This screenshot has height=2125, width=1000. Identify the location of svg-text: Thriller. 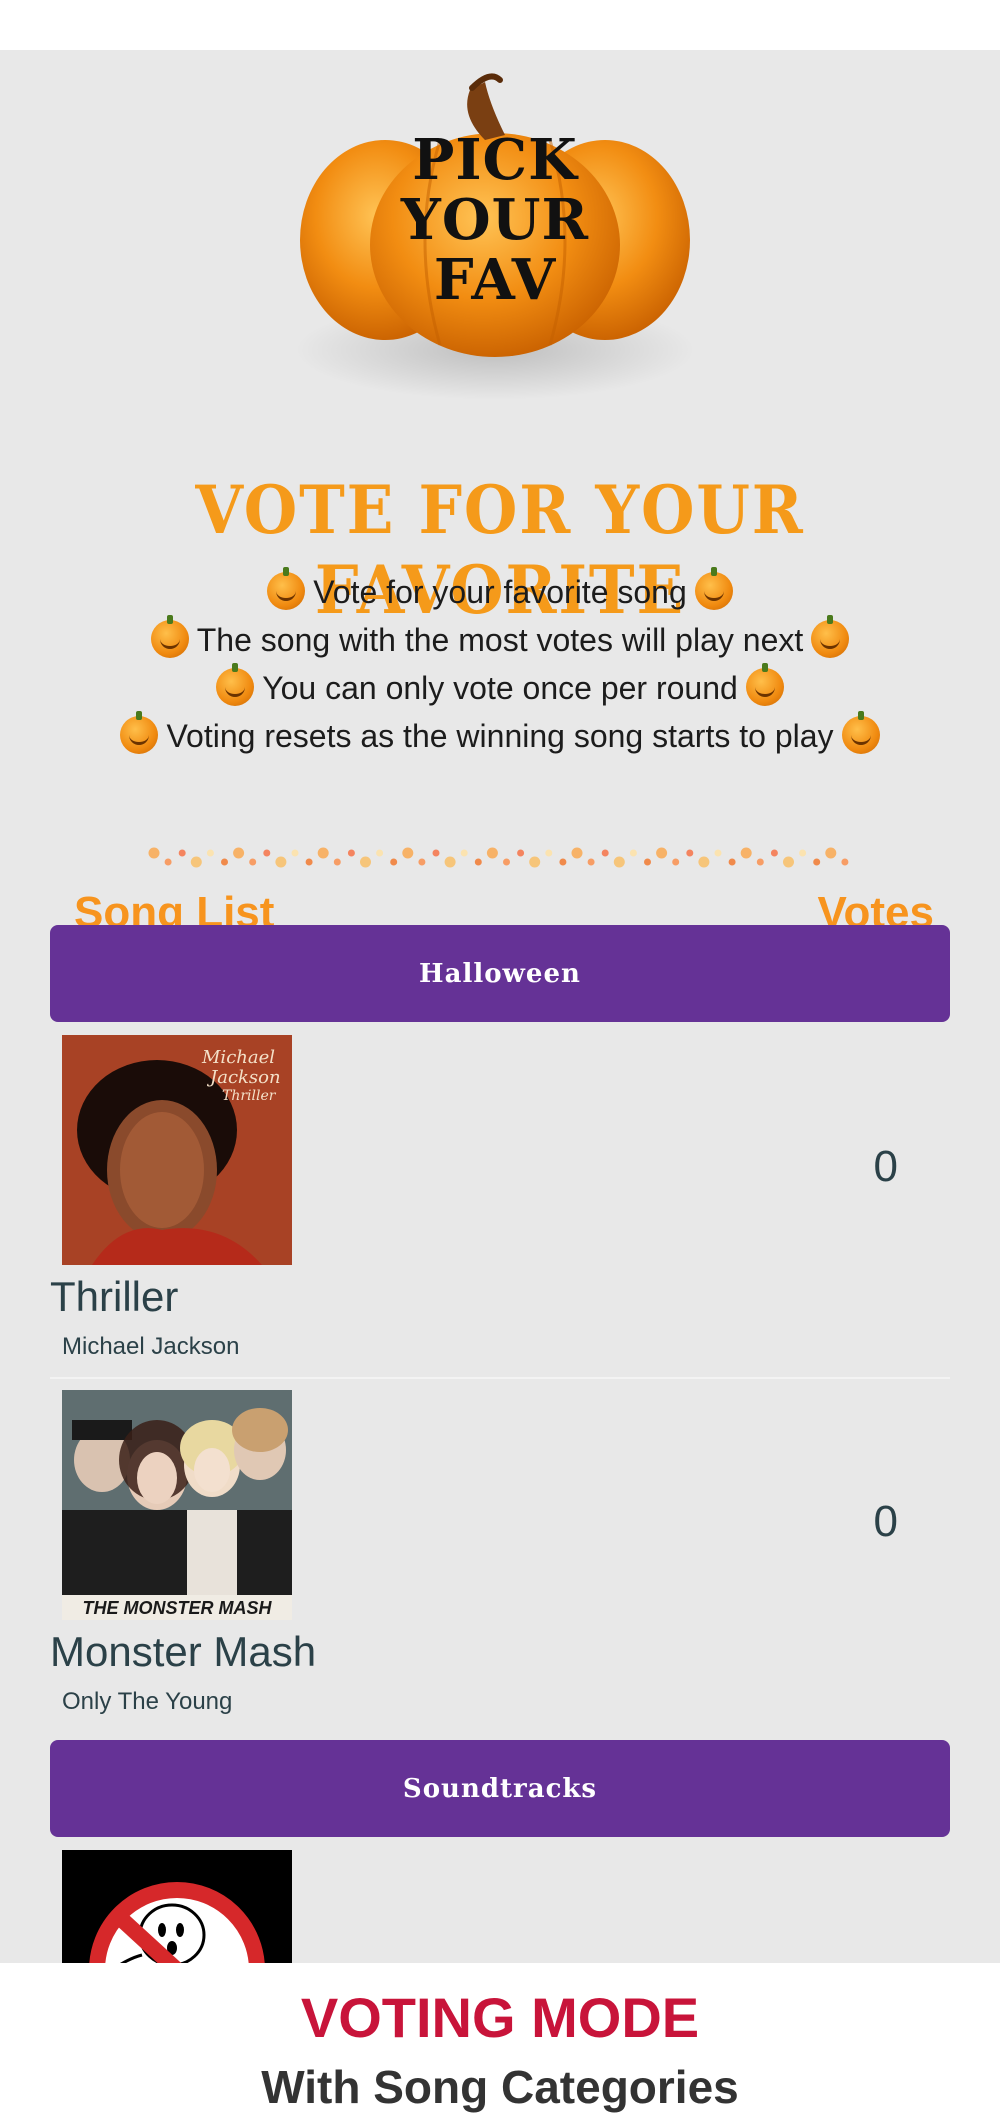
(249, 1096).